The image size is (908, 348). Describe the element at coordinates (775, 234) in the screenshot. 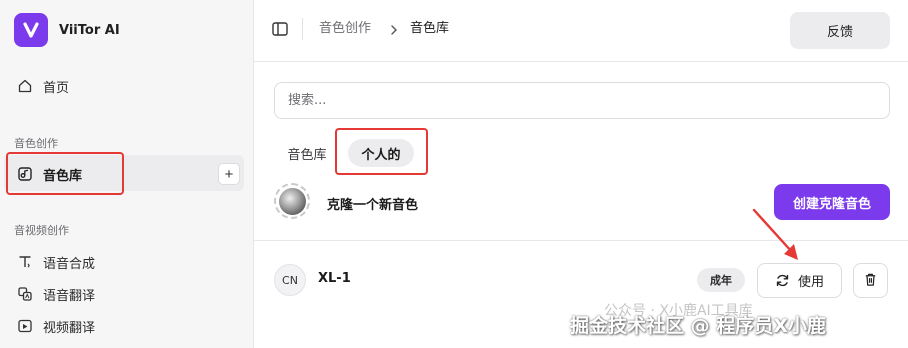

I see `annotation-arrow-icon` at that location.